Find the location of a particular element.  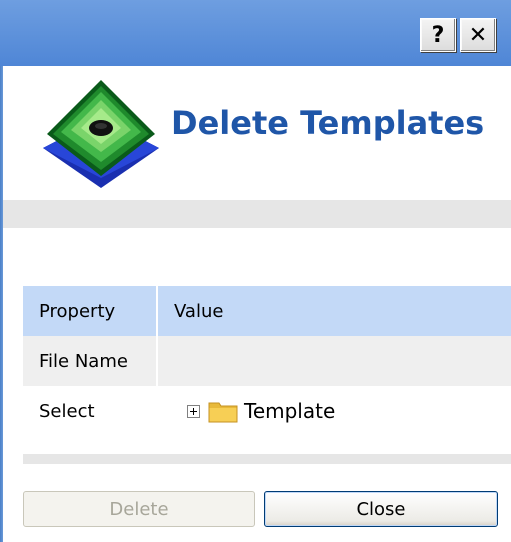

help-icon: ? is located at coordinates (438, 35).